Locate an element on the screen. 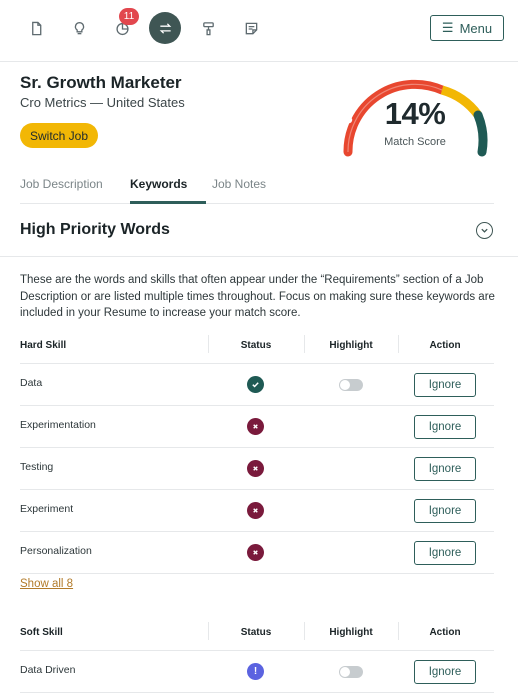  exclamation-icon: ! is located at coordinates (255, 671).